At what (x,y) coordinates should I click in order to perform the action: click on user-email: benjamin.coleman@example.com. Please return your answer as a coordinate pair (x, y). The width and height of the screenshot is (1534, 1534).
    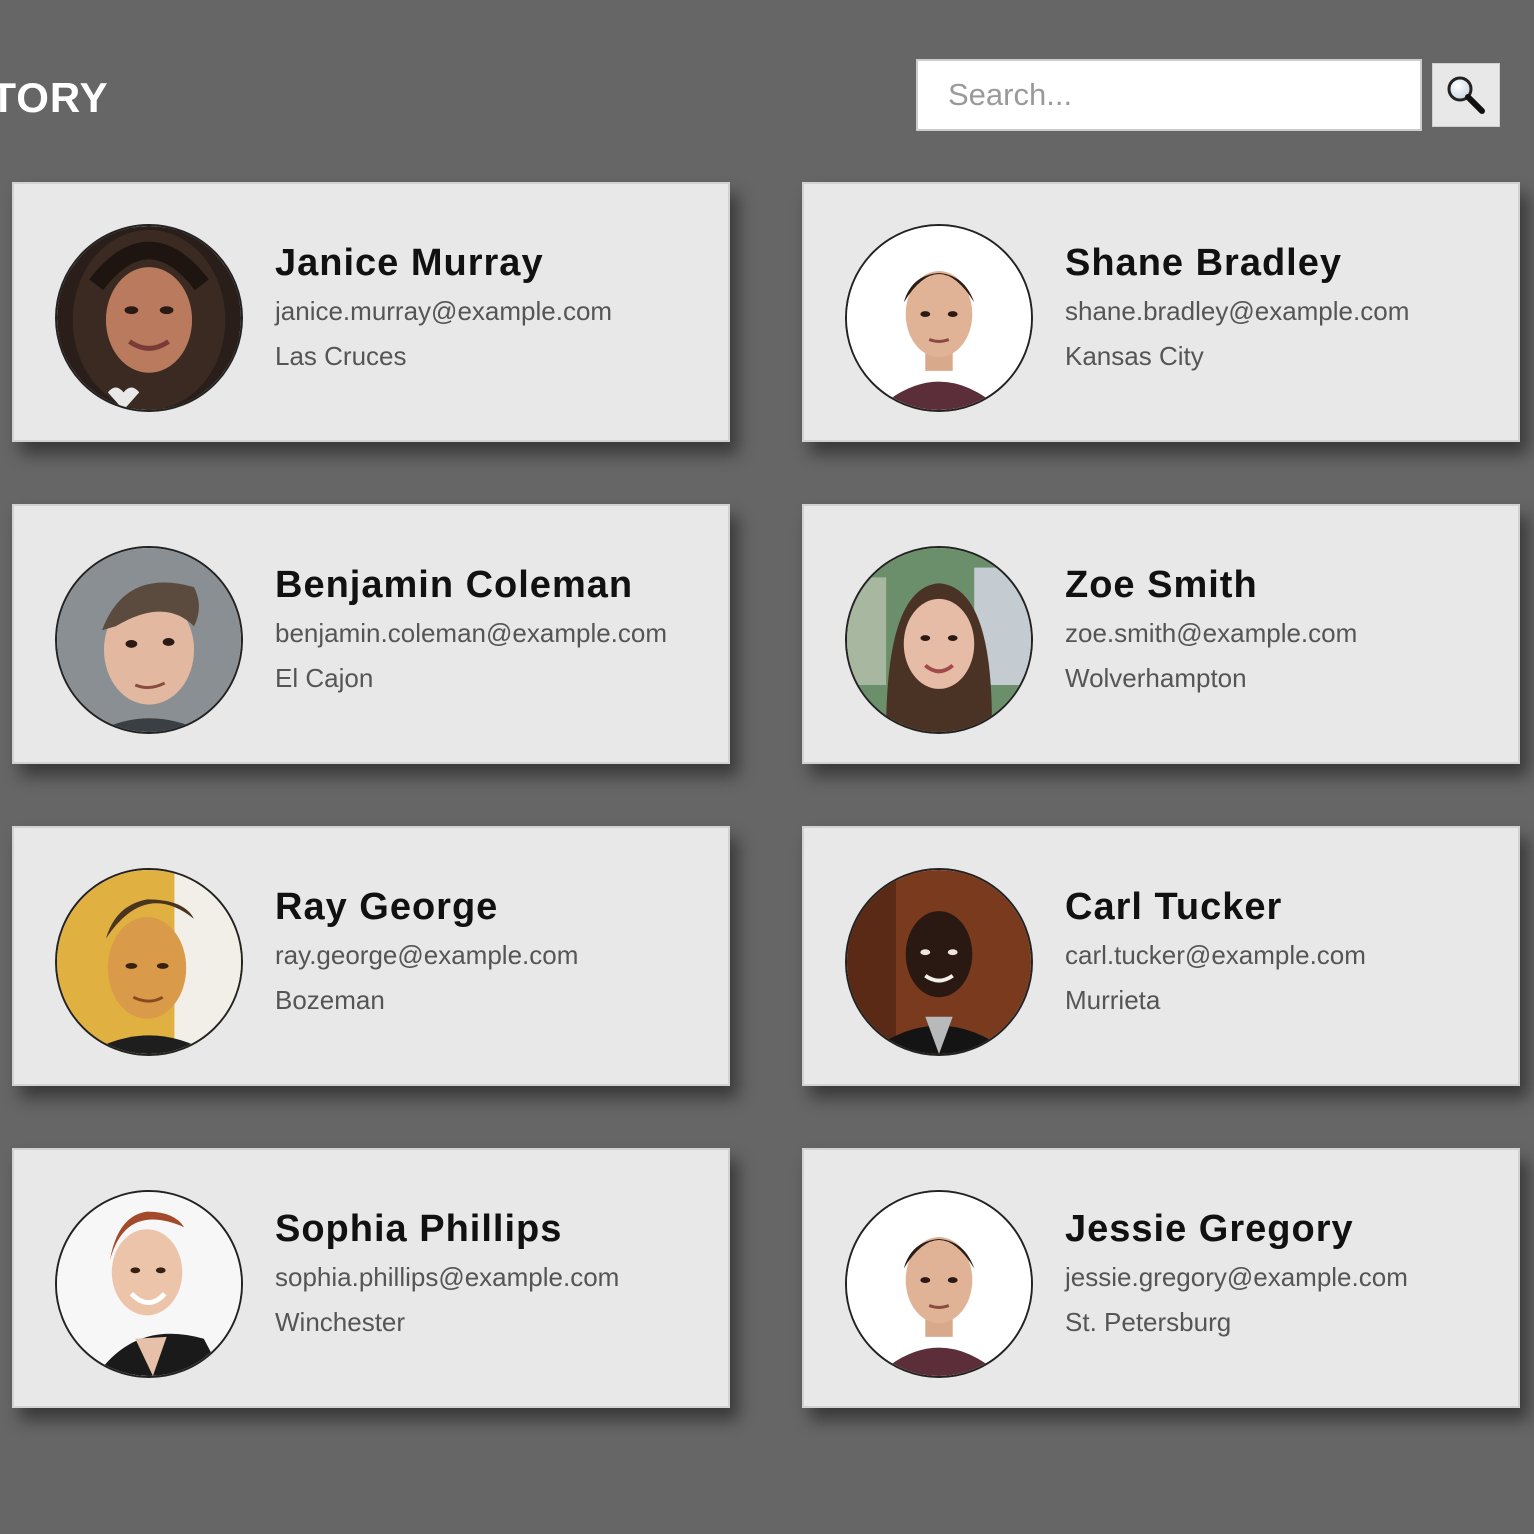
    Looking at the image, I should click on (496, 633).